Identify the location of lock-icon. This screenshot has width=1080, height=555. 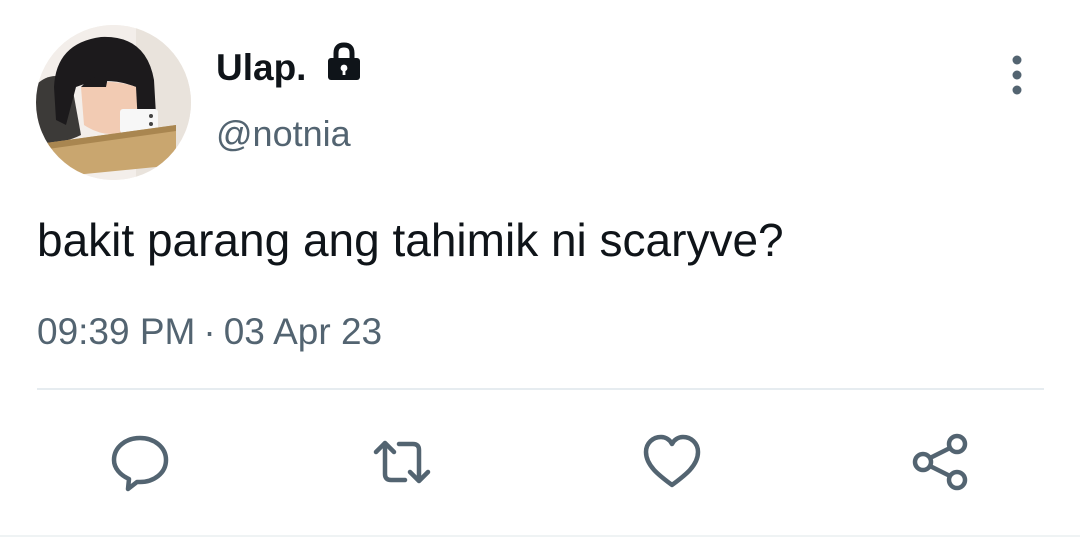
(344, 61).